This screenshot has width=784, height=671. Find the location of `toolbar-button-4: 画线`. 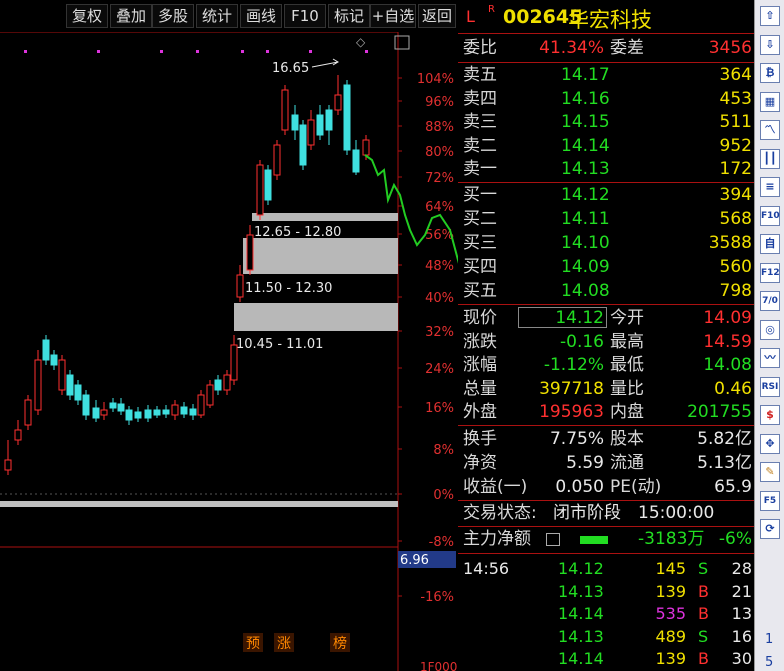

toolbar-button-4: 画线 is located at coordinates (261, 16).